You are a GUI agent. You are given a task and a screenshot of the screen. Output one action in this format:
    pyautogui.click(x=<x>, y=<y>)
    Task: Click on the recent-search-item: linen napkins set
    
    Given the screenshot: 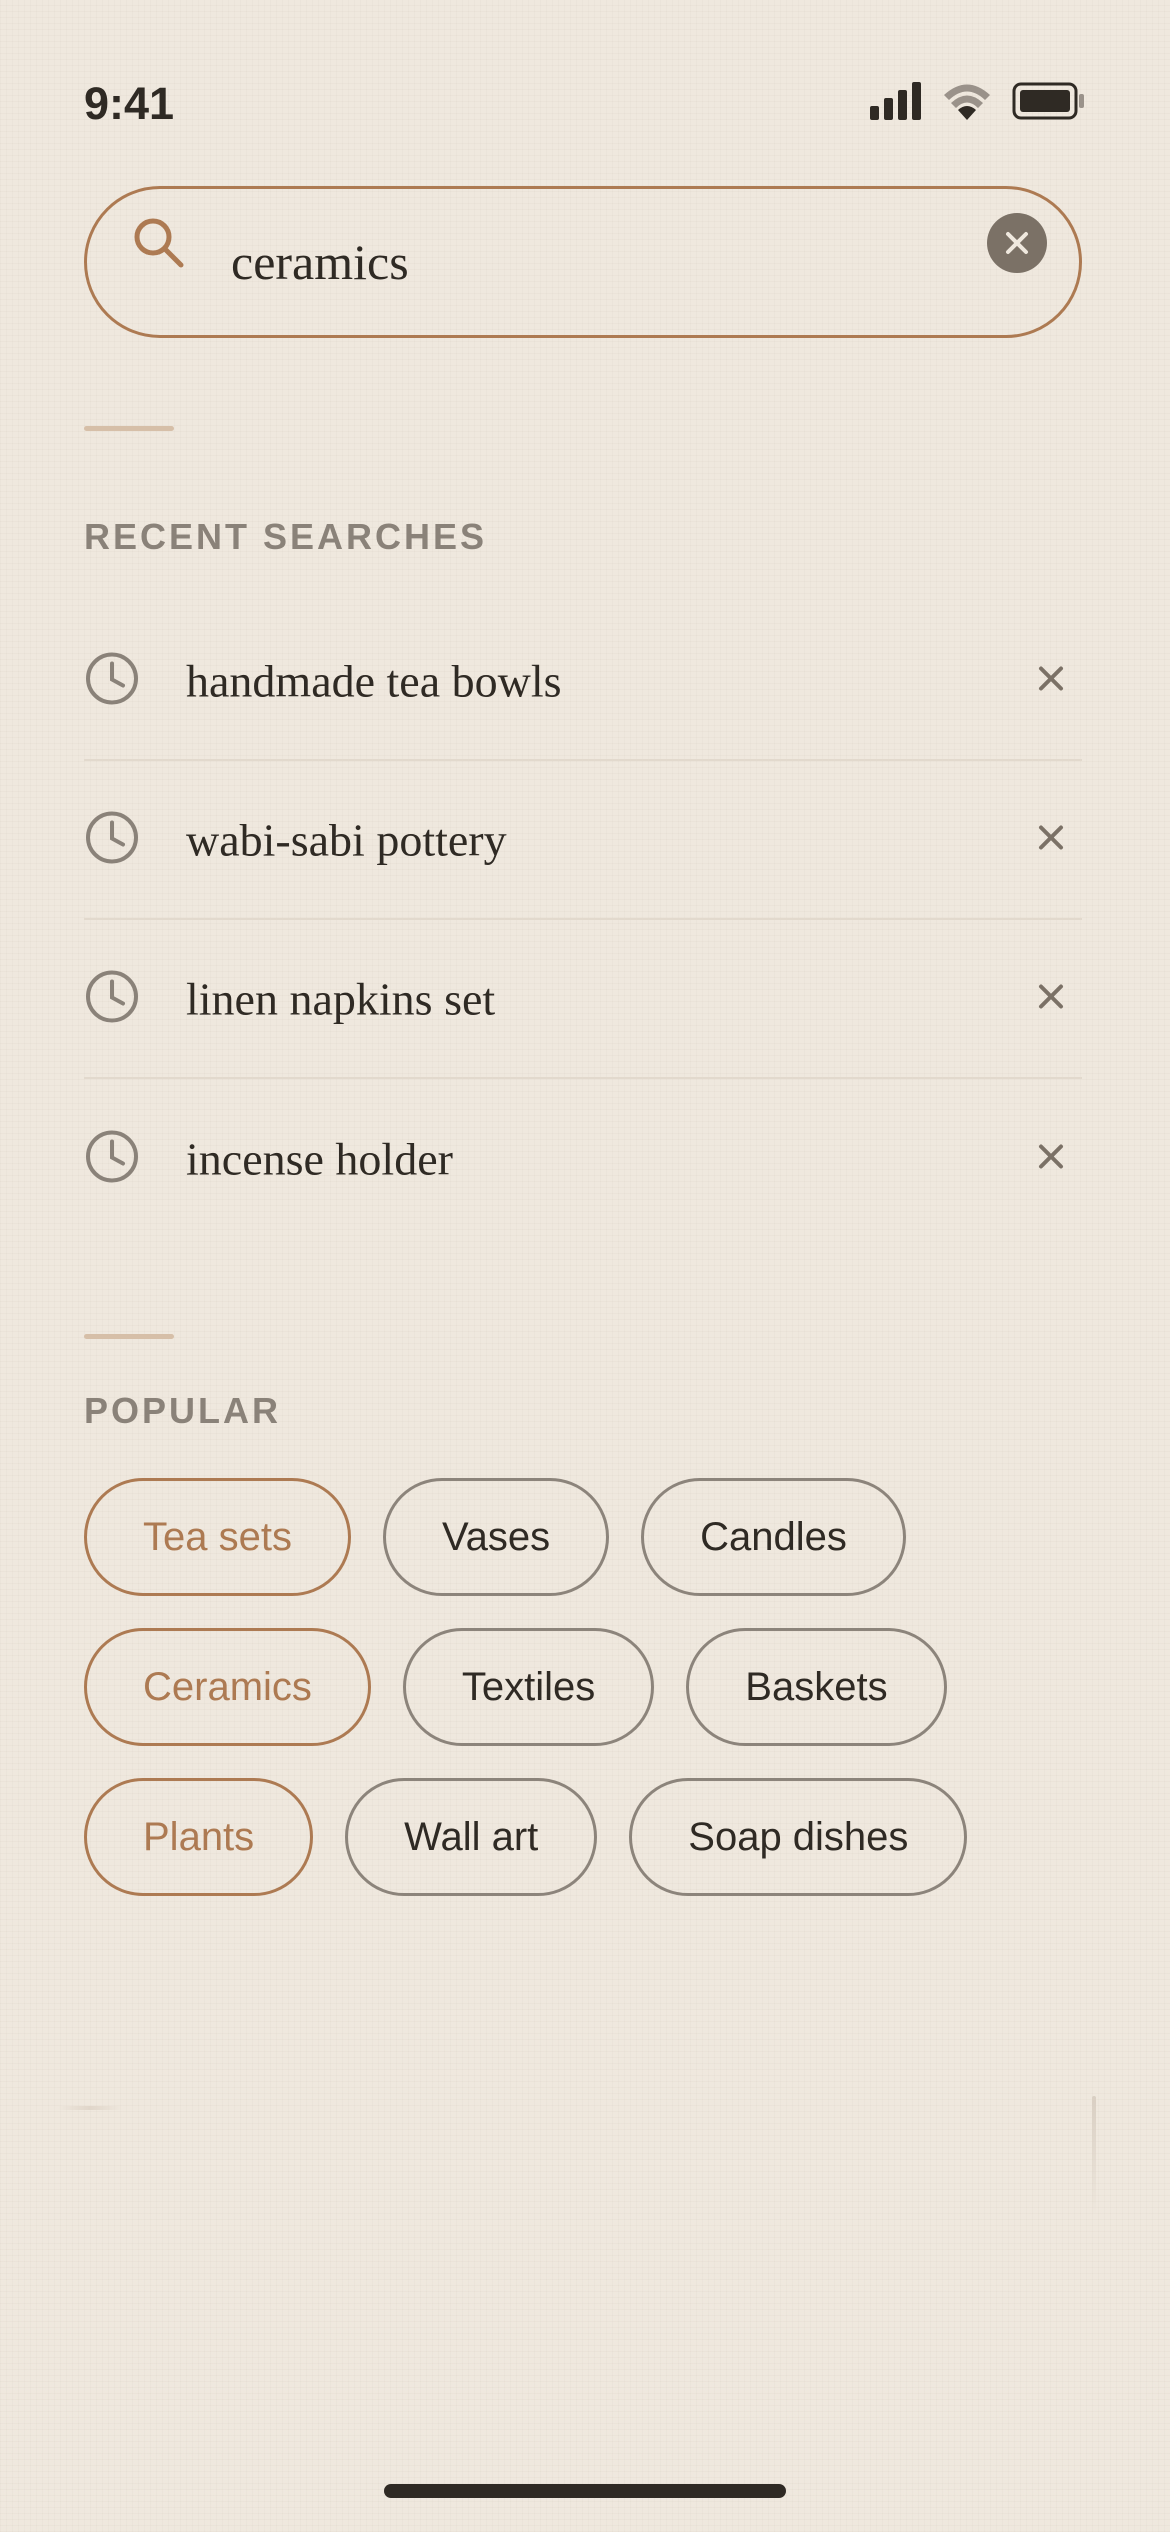 What is the action you would take?
    pyautogui.click(x=583, y=999)
    